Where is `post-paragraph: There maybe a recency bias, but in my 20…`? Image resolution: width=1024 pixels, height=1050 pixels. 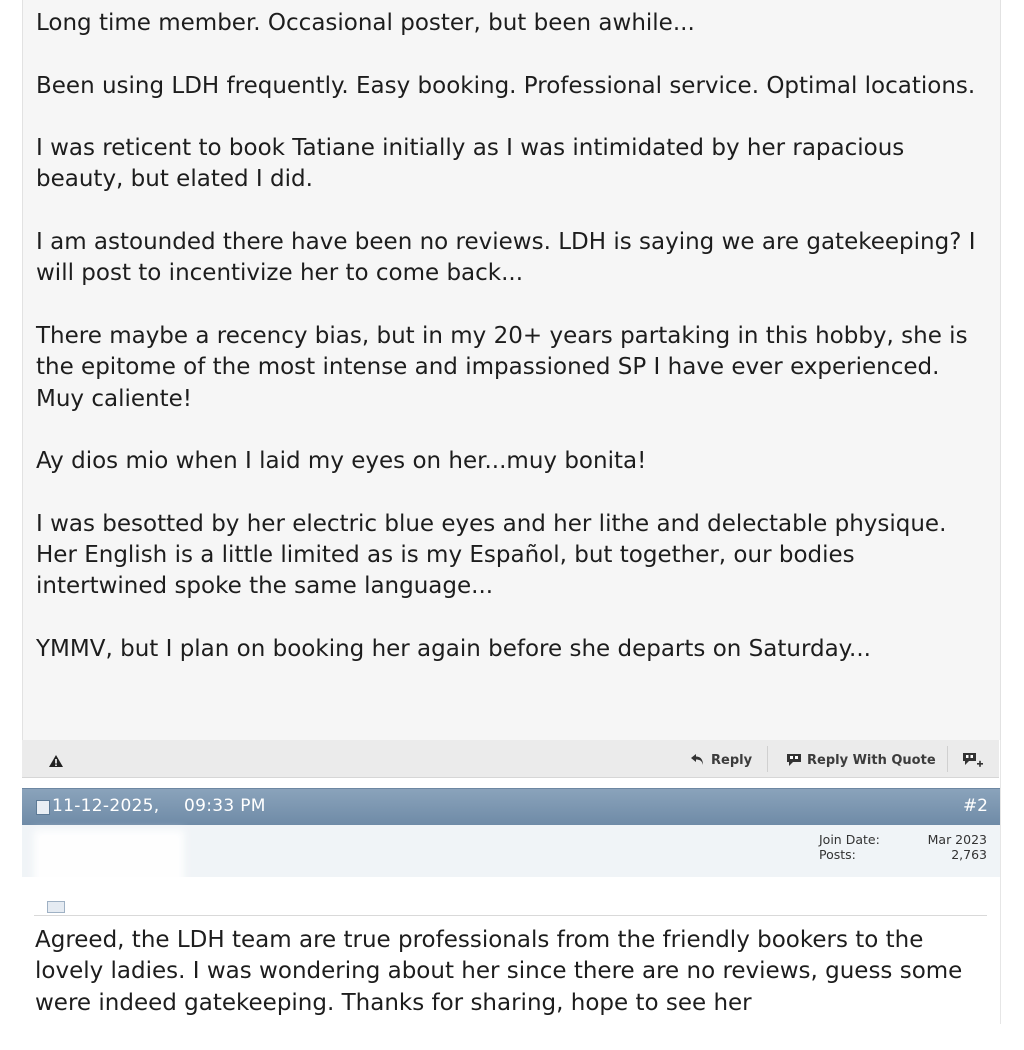
post-paragraph: There maybe a recency bias, but in my 20… is located at coordinates (502, 367).